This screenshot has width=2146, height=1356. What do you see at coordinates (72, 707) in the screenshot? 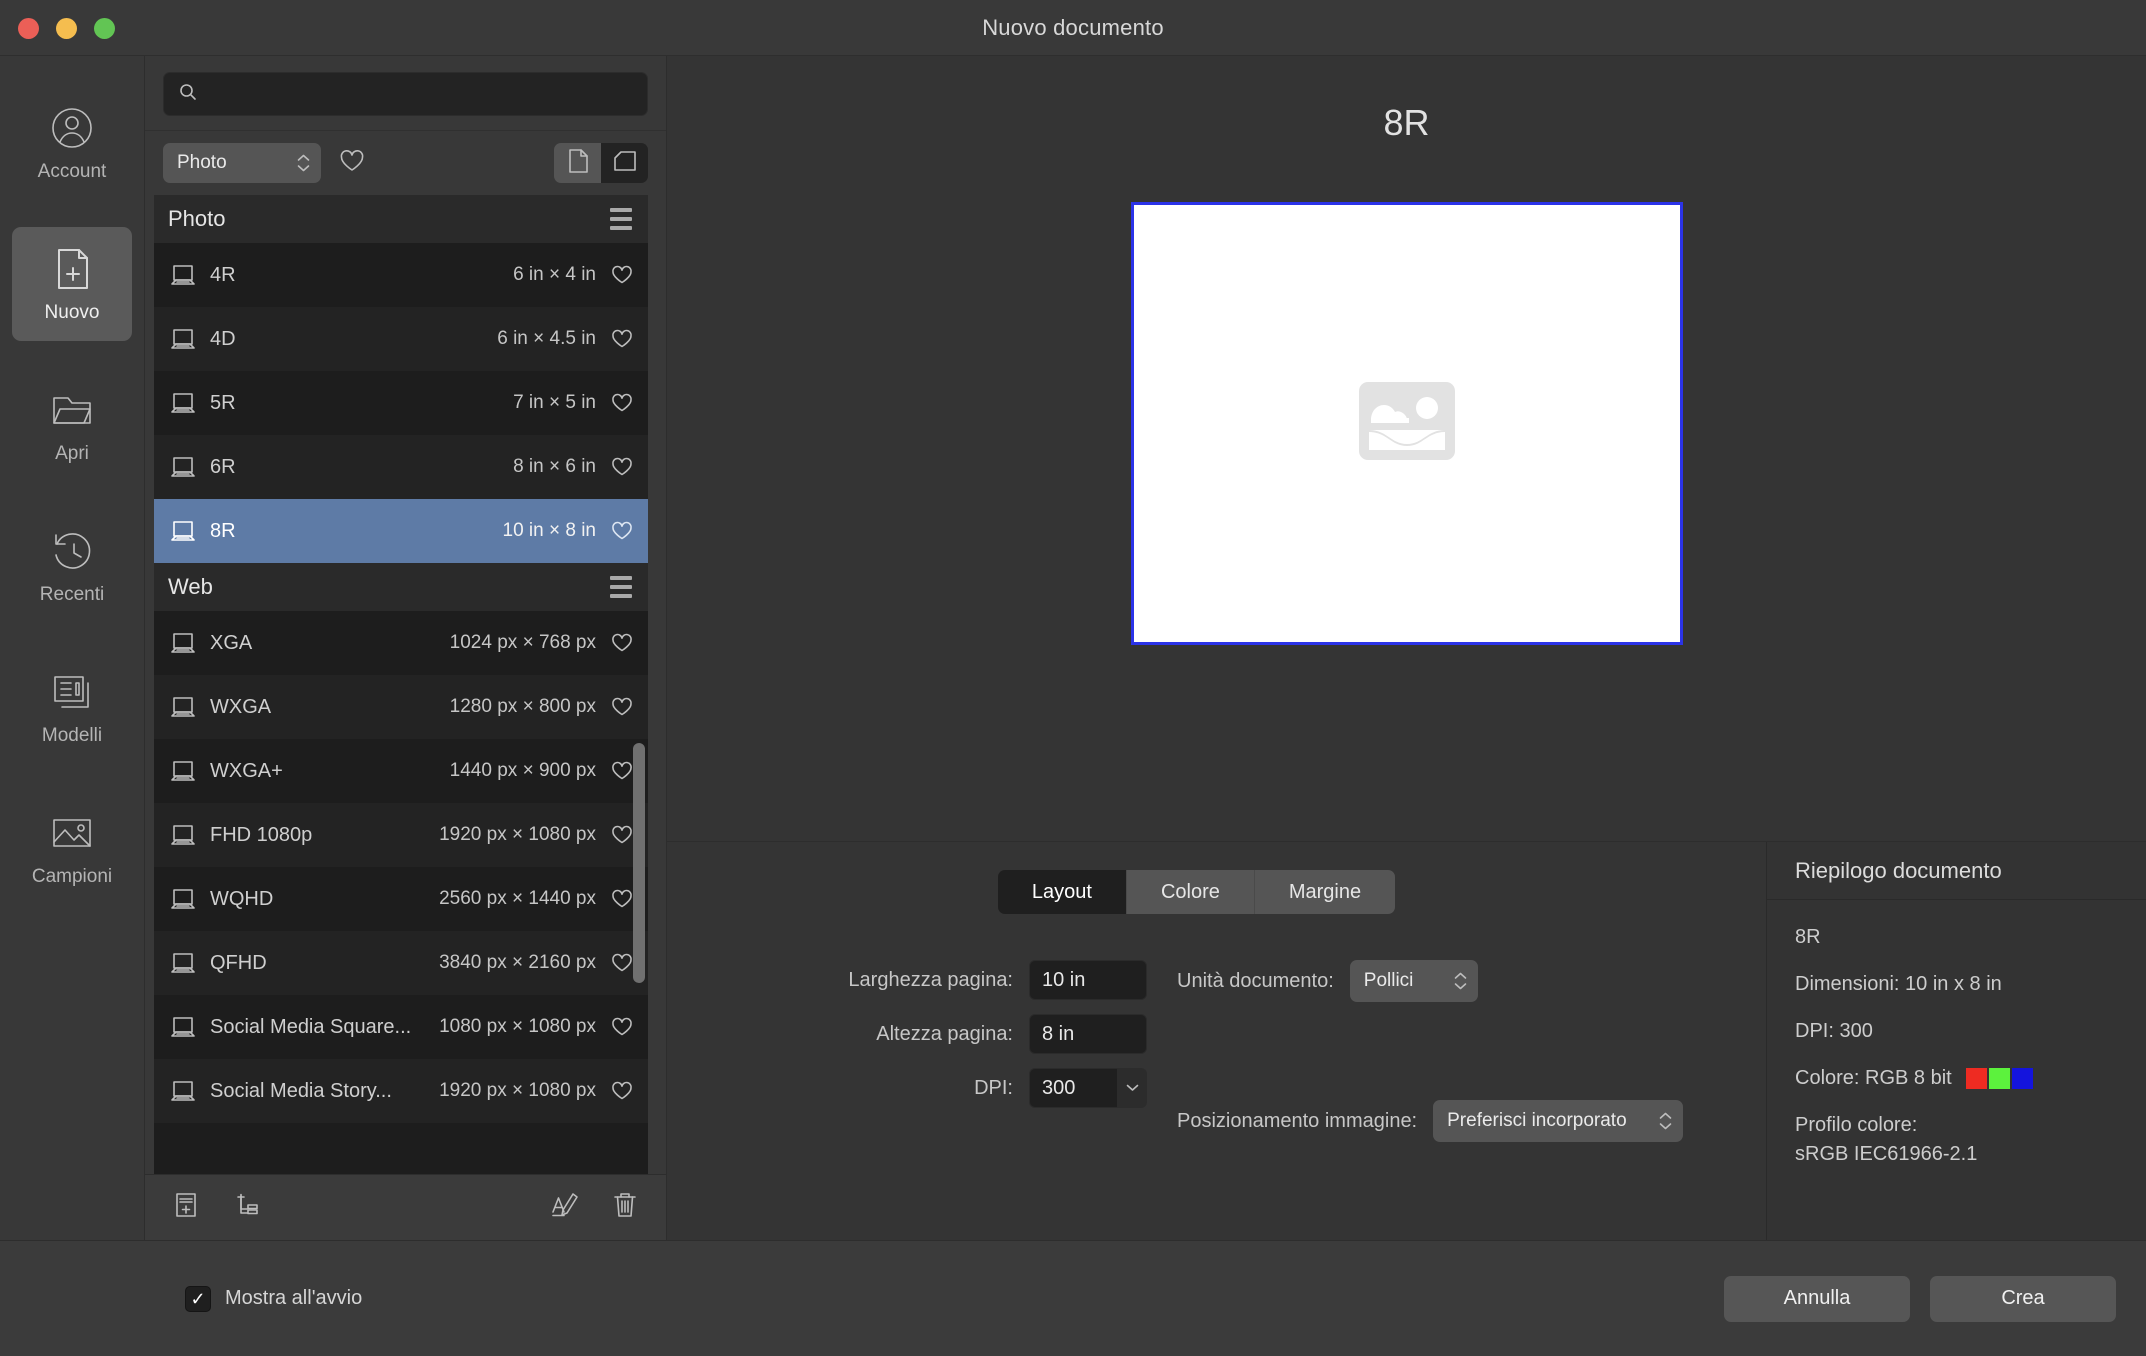
I see `rail-item-modelli: Modelli` at bounding box center [72, 707].